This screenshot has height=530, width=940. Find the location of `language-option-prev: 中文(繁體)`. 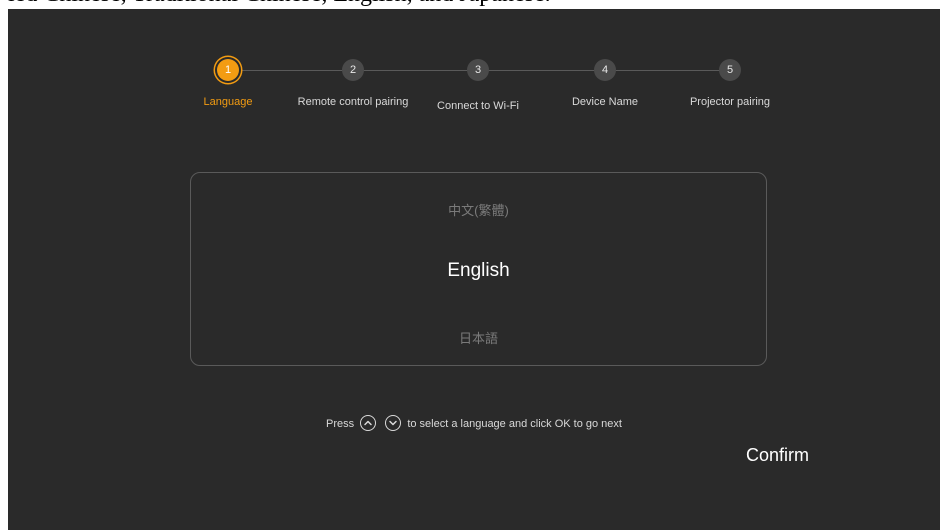

language-option-prev: 中文(繁體) is located at coordinates (478, 209).